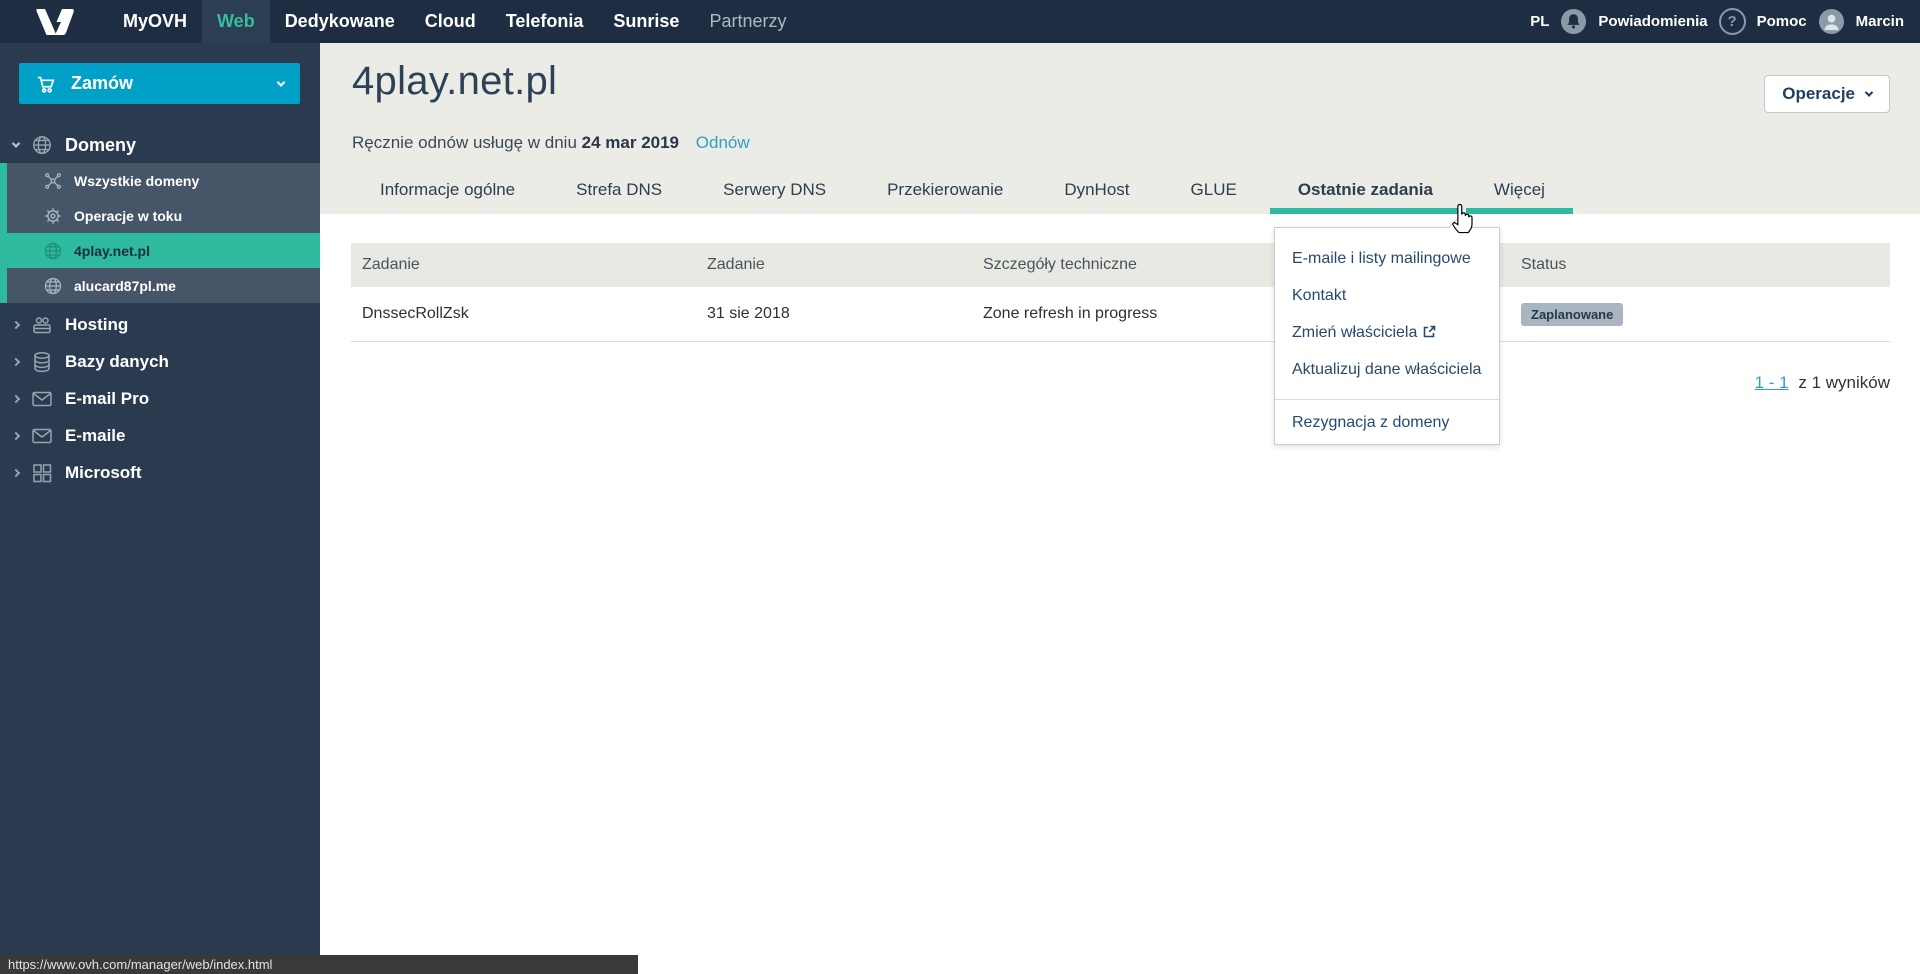 This screenshot has height=974, width=1920. Describe the element at coordinates (1818, 93) in the screenshot. I see `operations-button-label: Operacje` at that location.